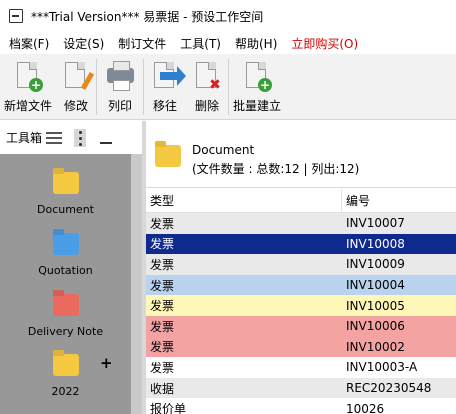 This screenshot has width=456, height=414. Describe the element at coordinates (16, 16) in the screenshot. I see `app-icon` at that location.